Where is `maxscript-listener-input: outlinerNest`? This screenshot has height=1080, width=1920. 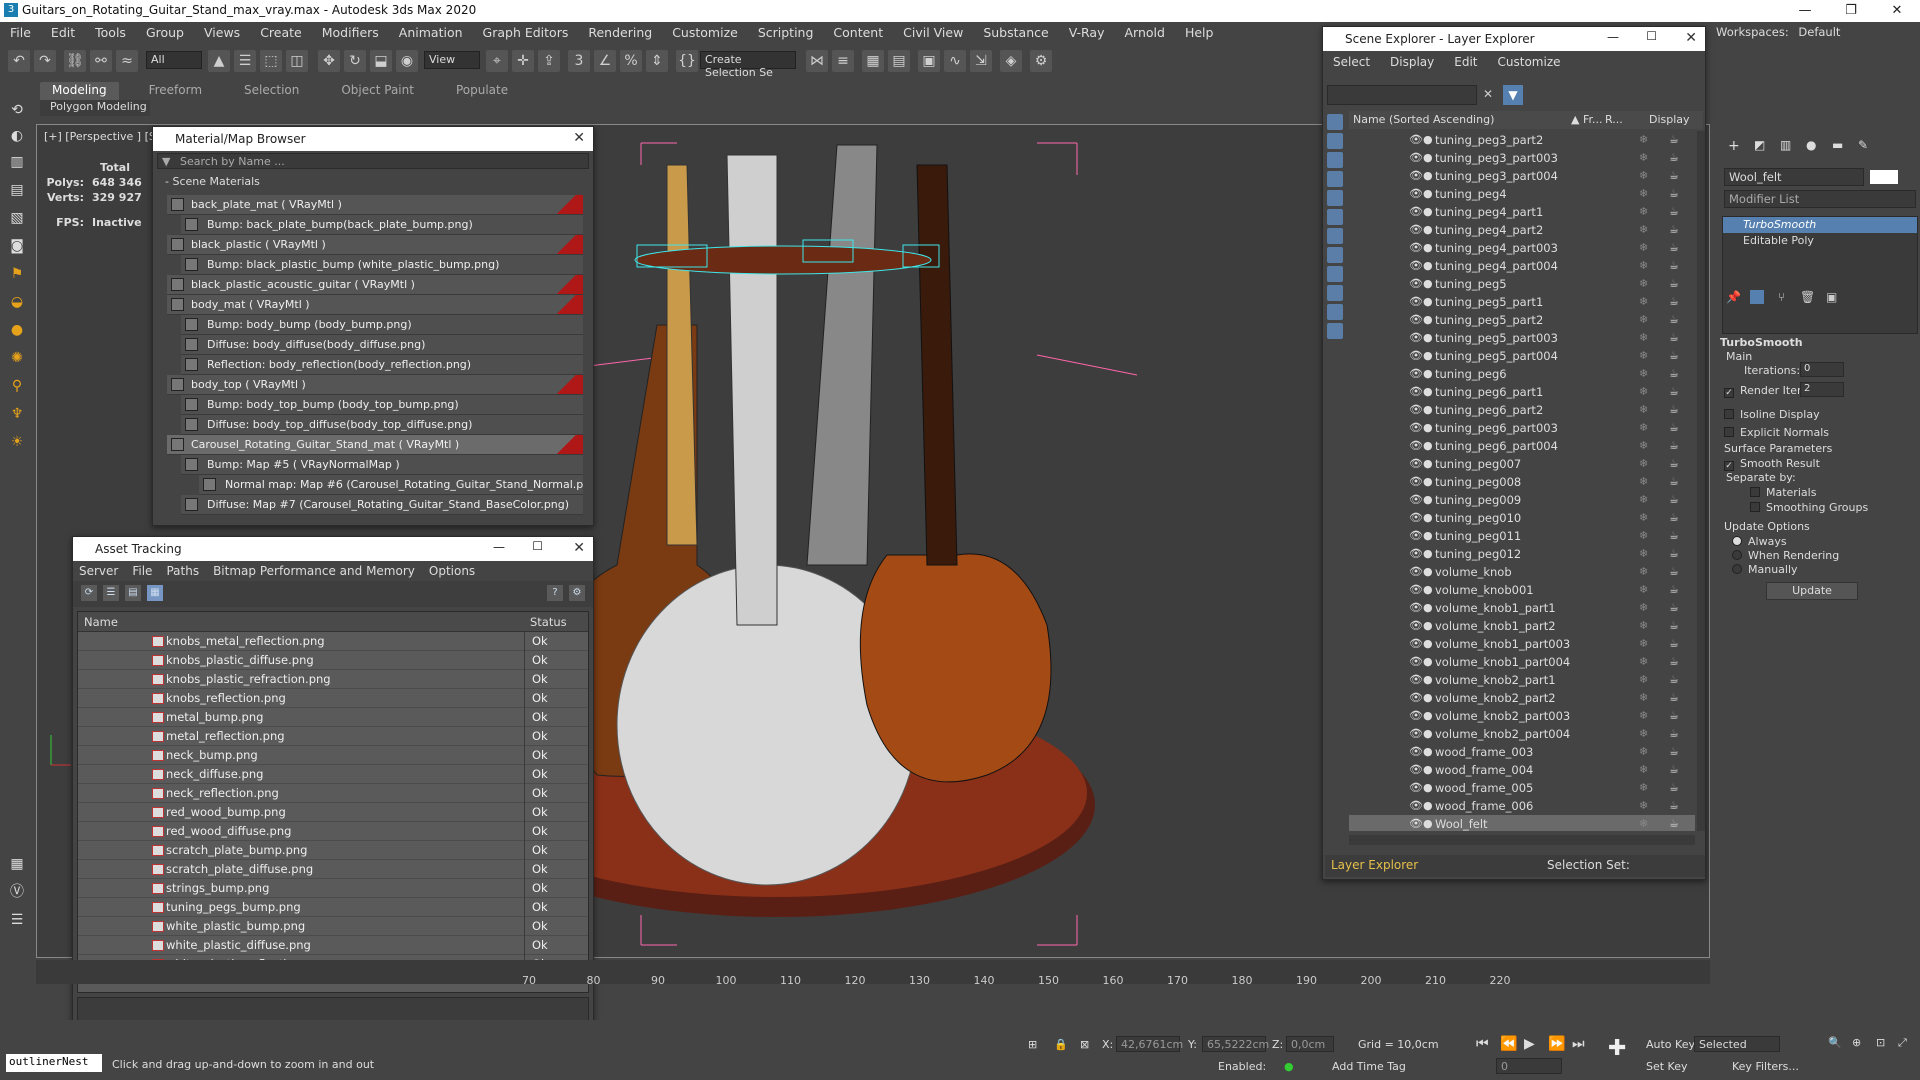 maxscript-listener-input: outlinerNest is located at coordinates (54, 1063).